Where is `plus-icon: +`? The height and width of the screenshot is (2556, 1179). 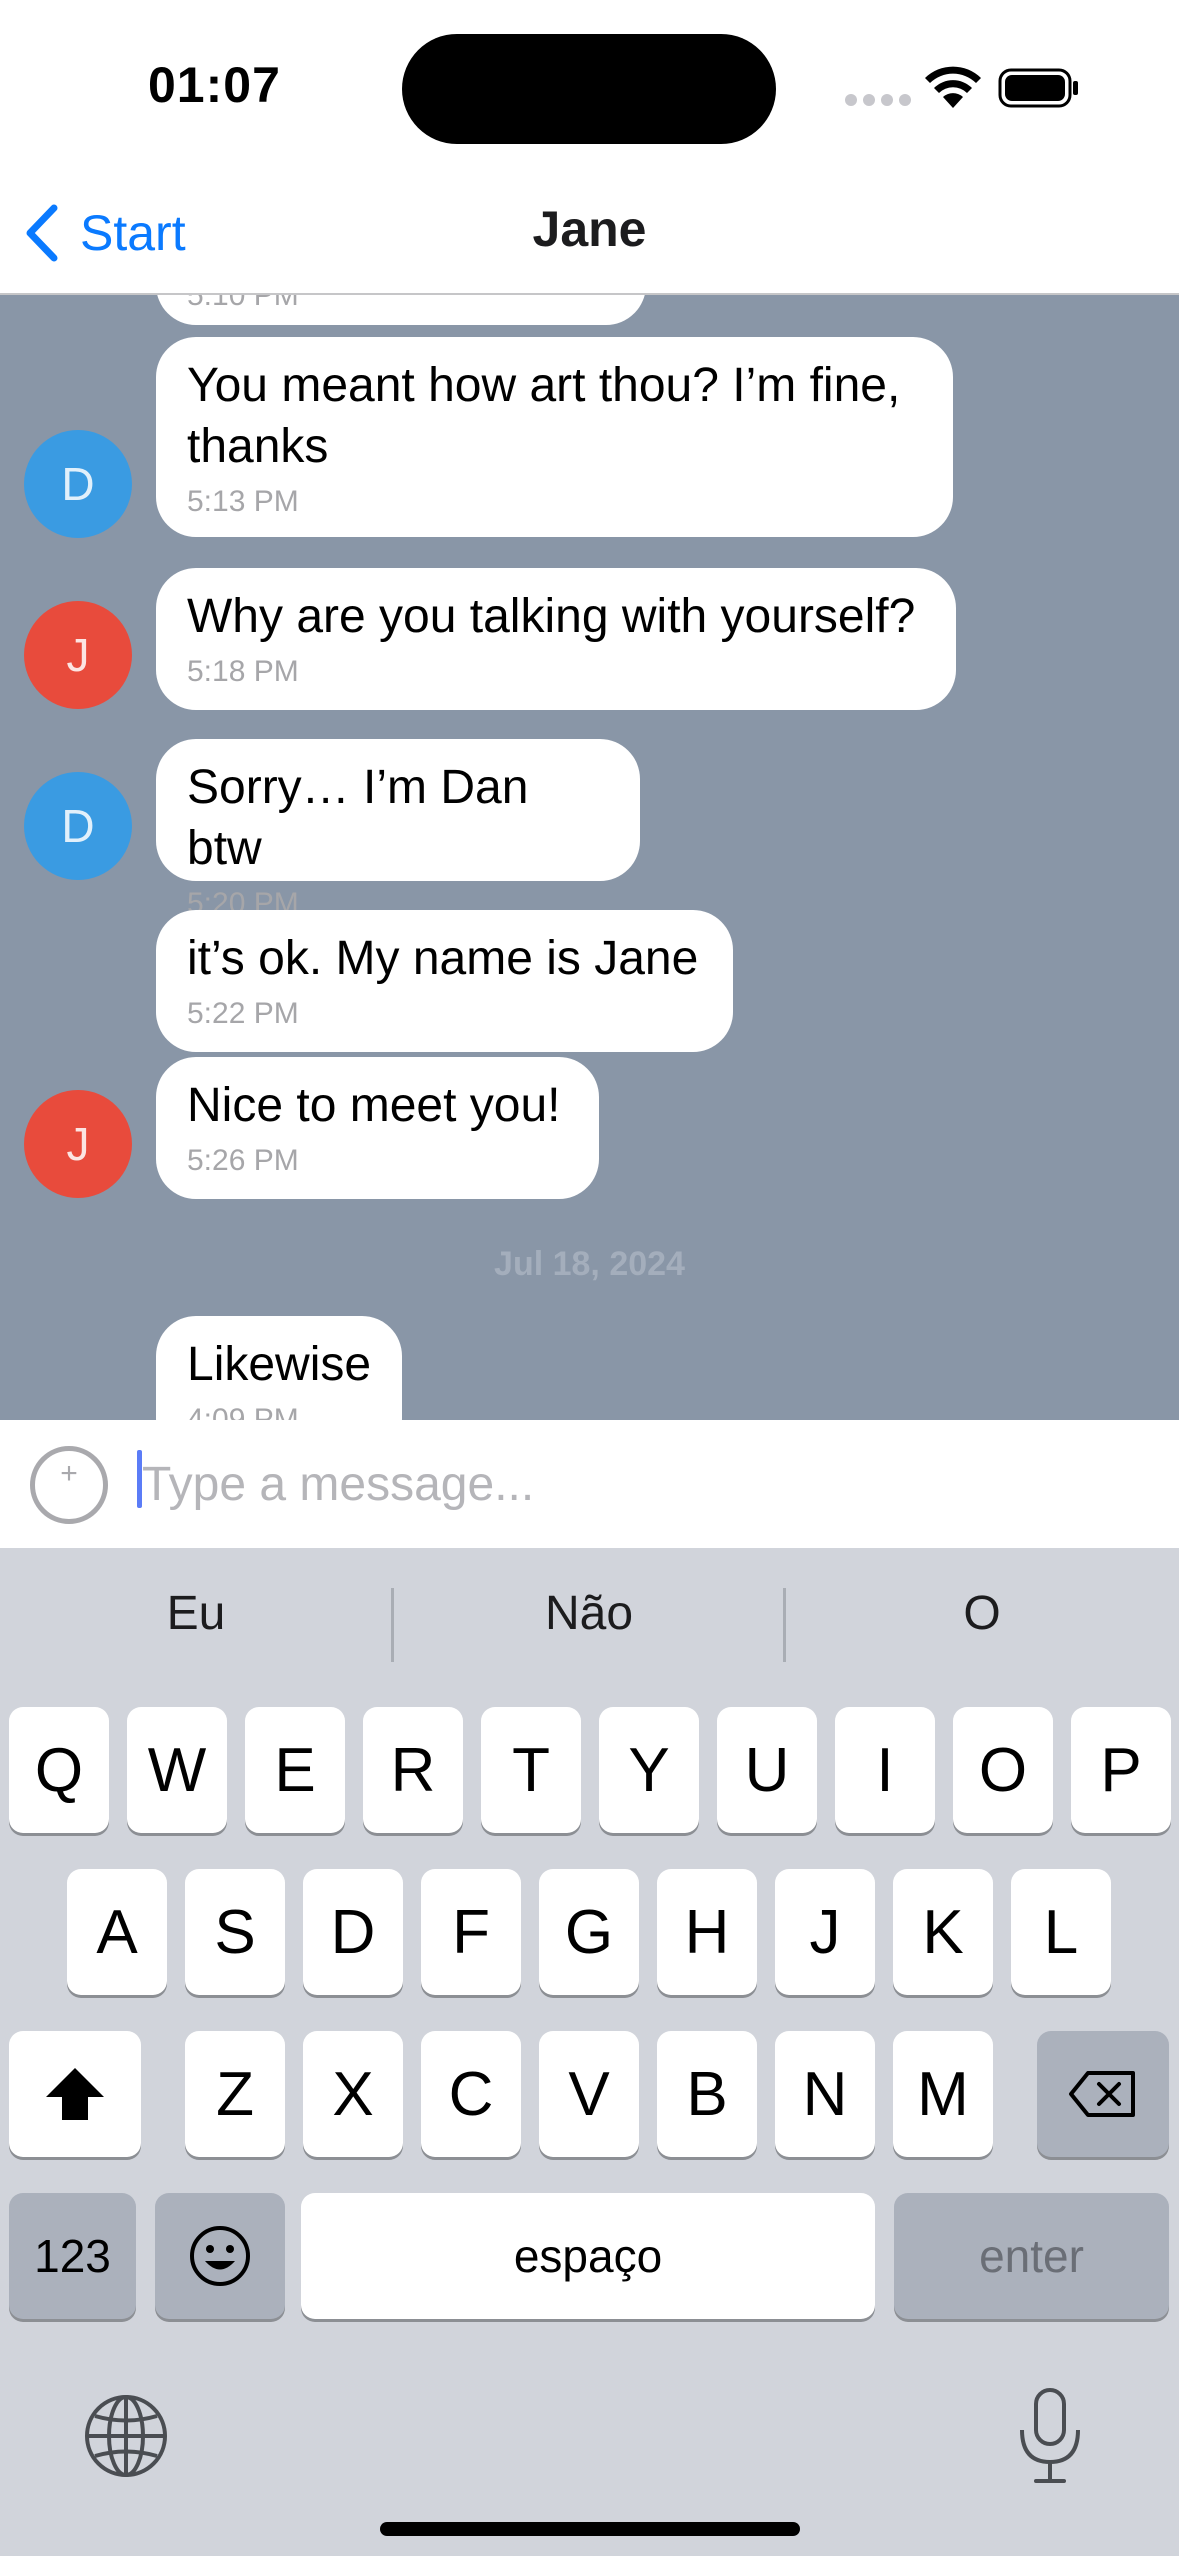 plus-icon: + is located at coordinates (69, 1473).